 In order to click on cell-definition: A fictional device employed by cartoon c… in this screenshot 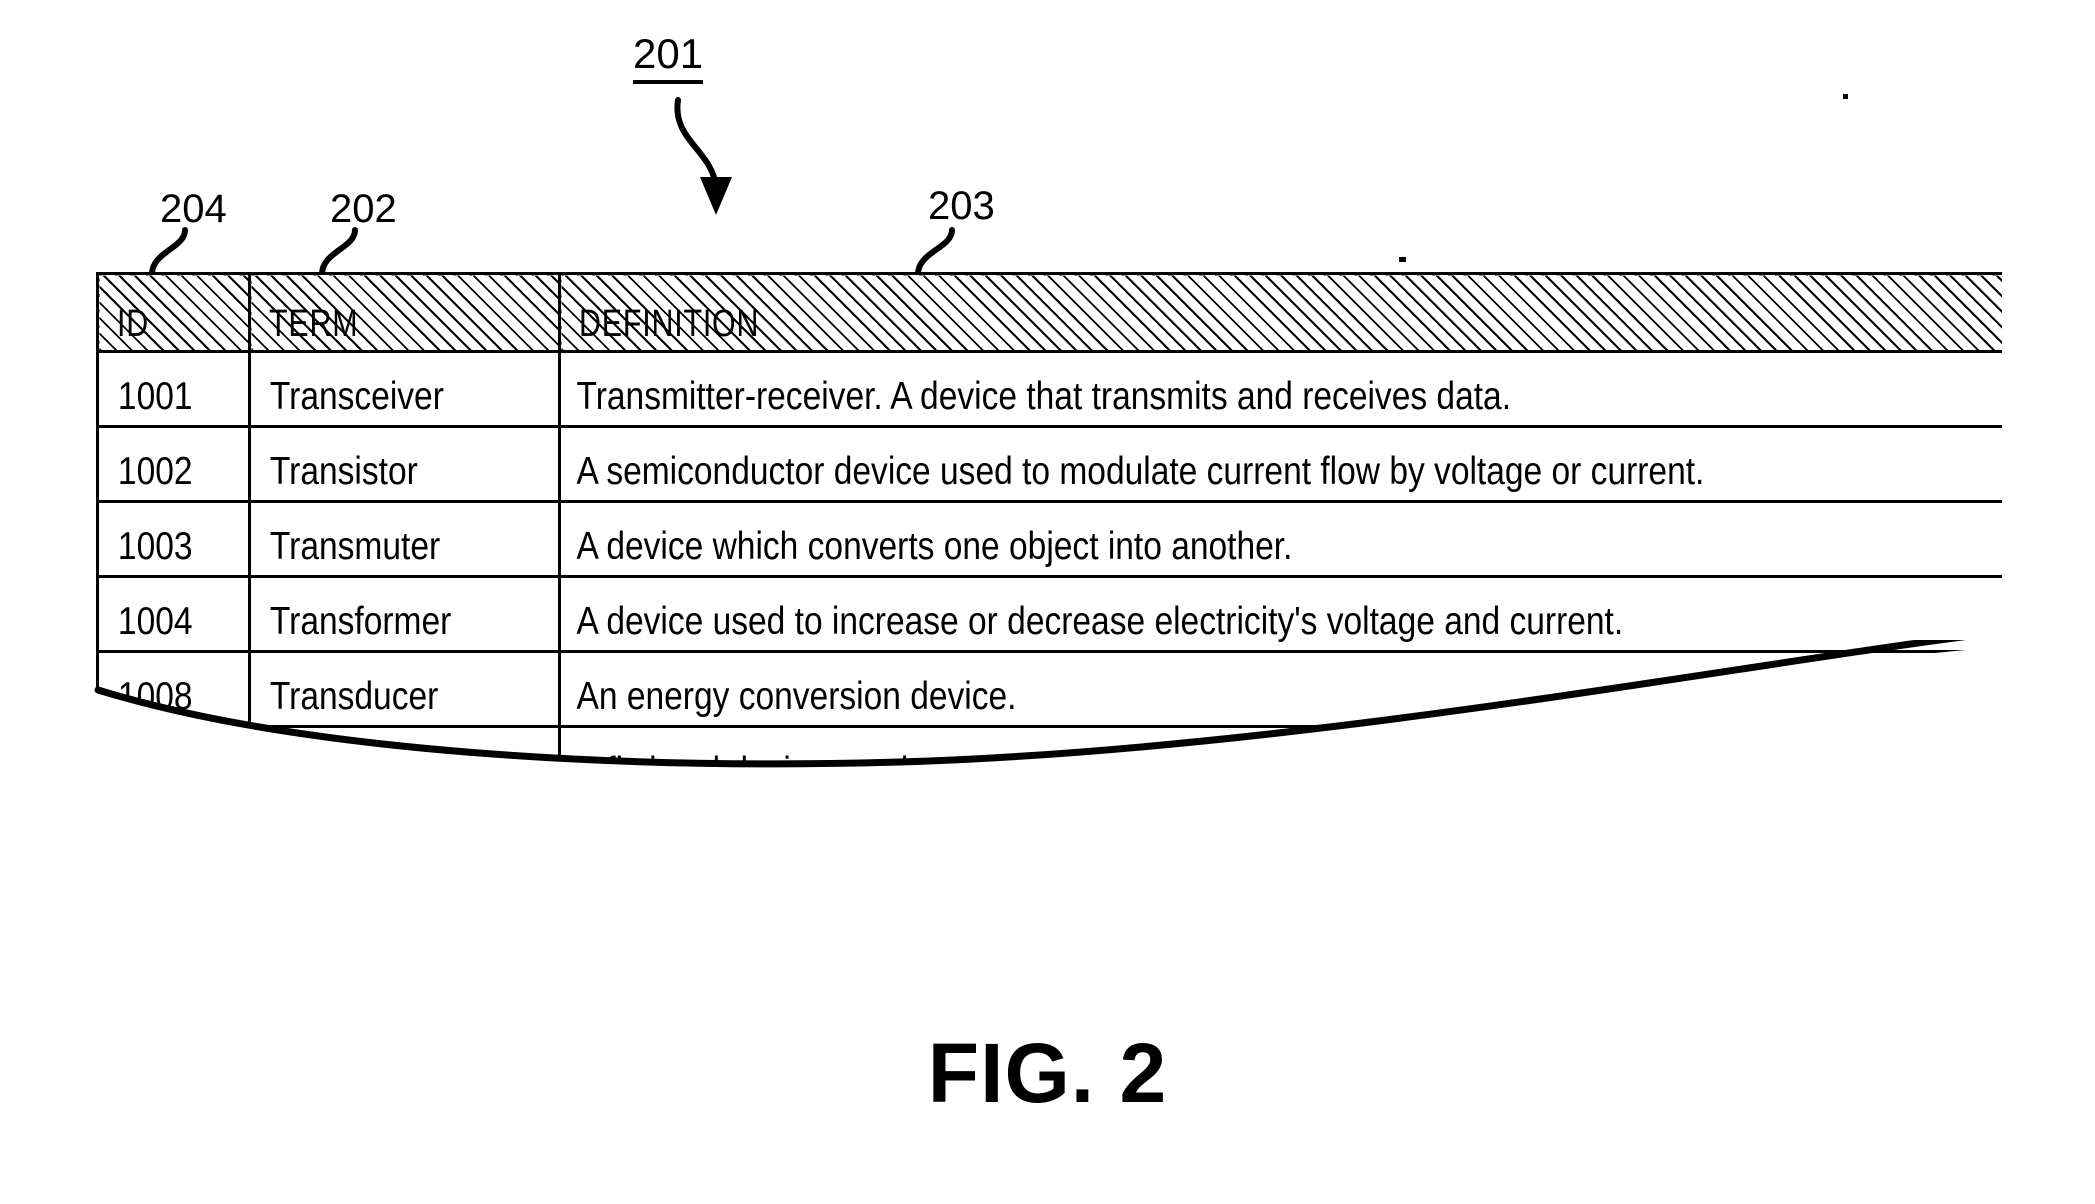, I will do `click(1280, 764)`.